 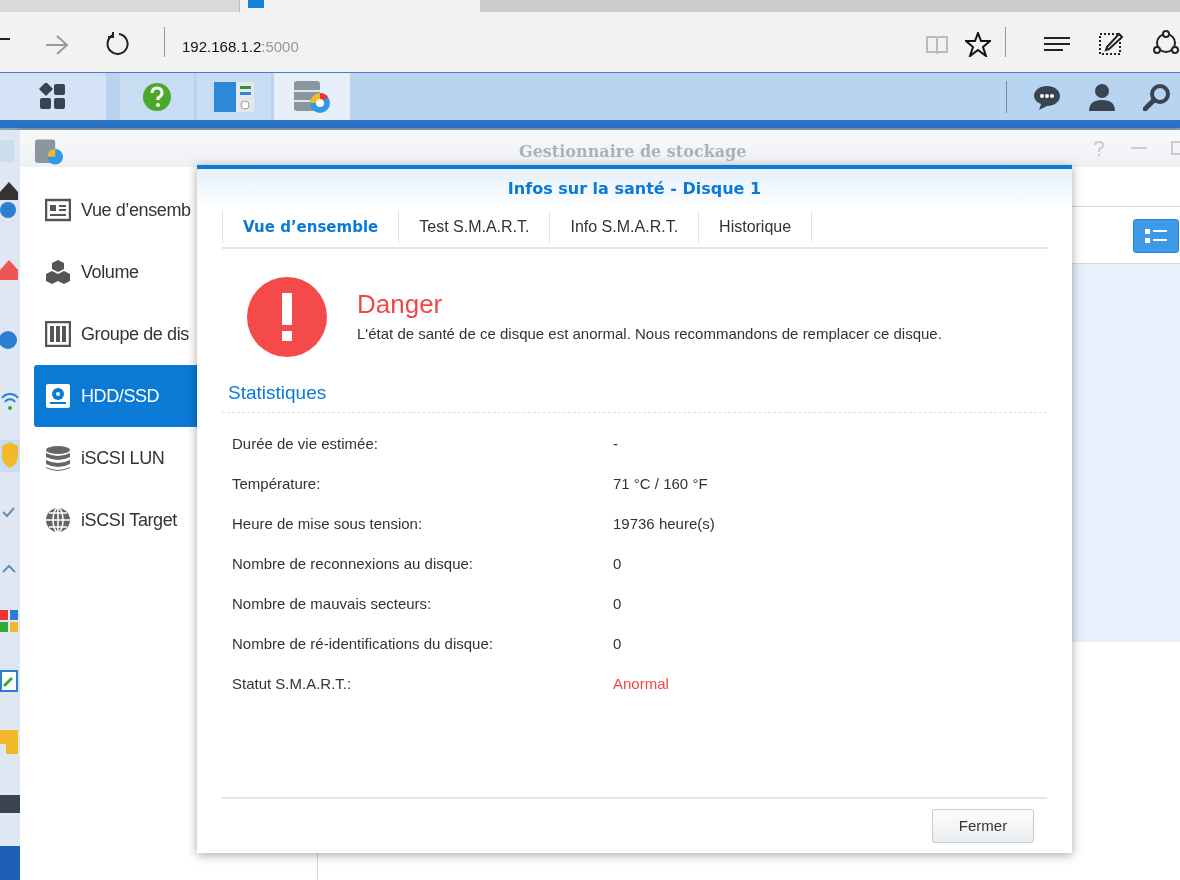 I want to click on tab: Info S.M.A.R.T., so click(x=625, y=227).